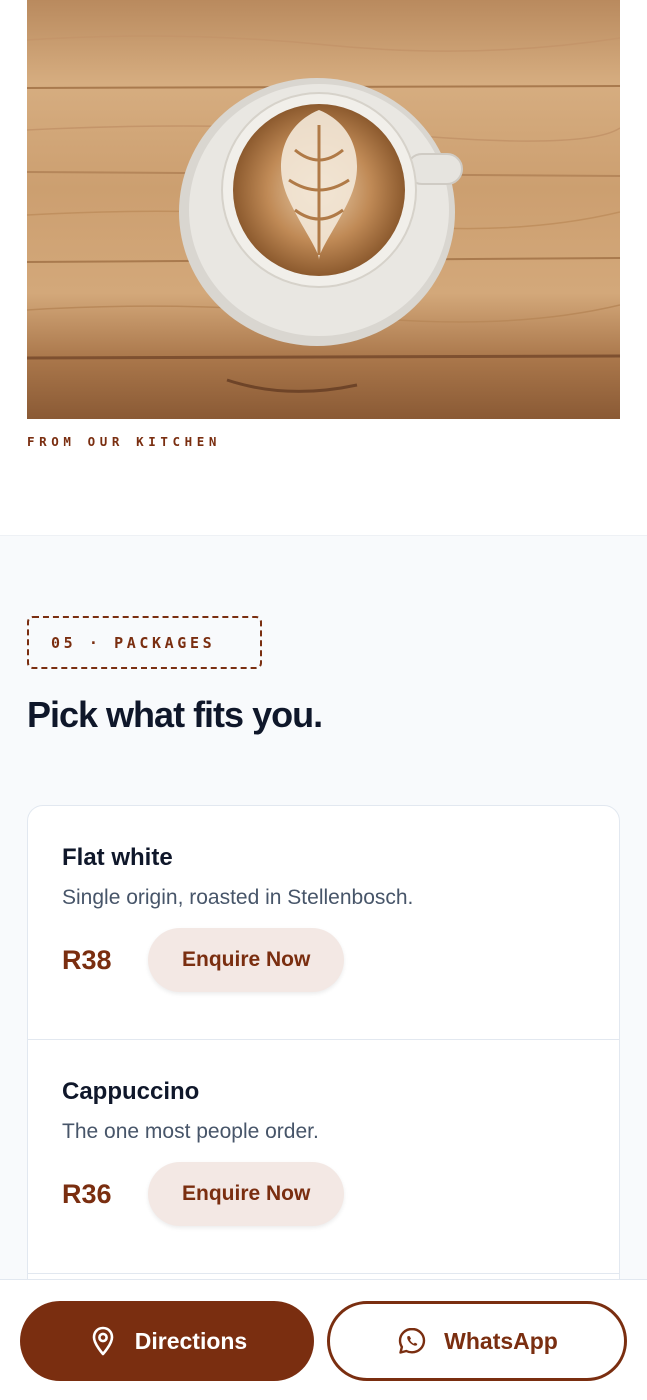 This screenshot has height=1400, width=647. I want to click on photo-caption: FROM OUR KITCHEN, so click(124, 441).